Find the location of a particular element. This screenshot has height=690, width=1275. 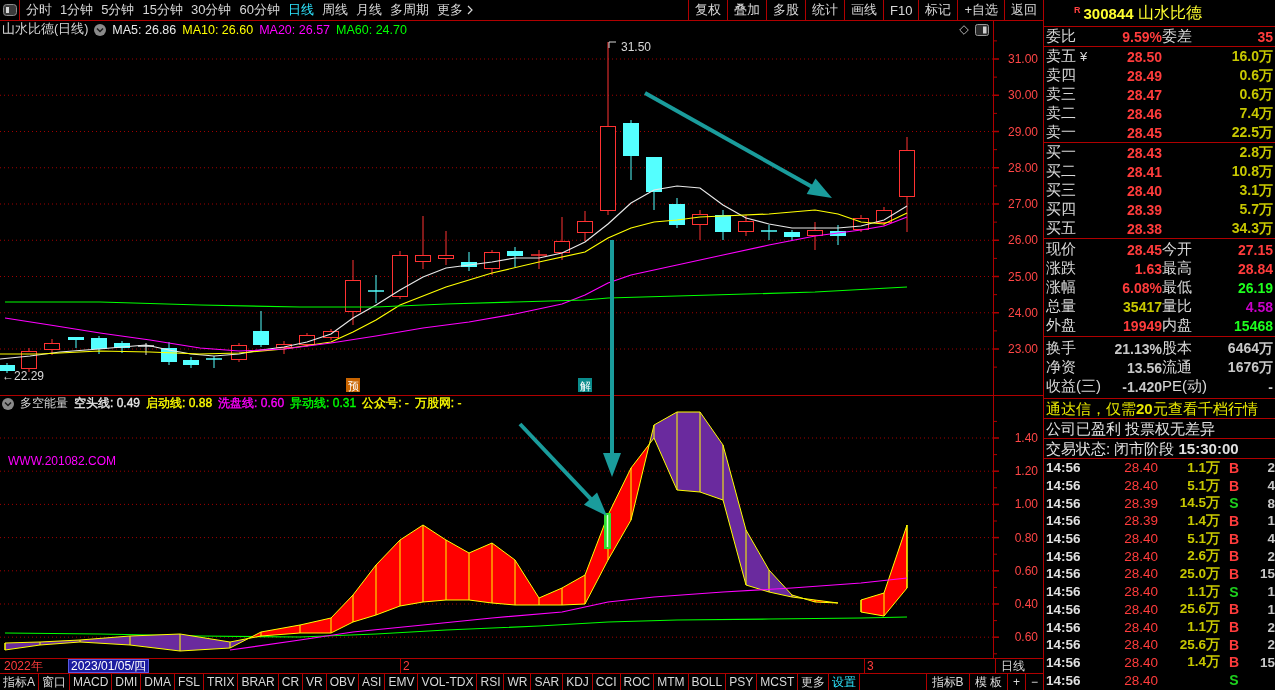

period-tab: 5分钟 is located at coordinates (118, 10).